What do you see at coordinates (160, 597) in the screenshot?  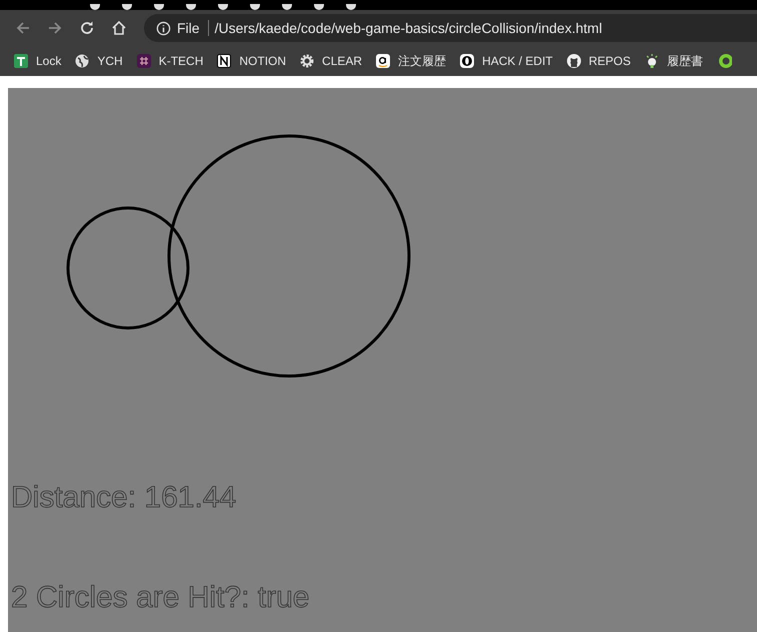 I see `hit-status-text: 2 Circles are Hit?: true` at bounding box center [160, 597].